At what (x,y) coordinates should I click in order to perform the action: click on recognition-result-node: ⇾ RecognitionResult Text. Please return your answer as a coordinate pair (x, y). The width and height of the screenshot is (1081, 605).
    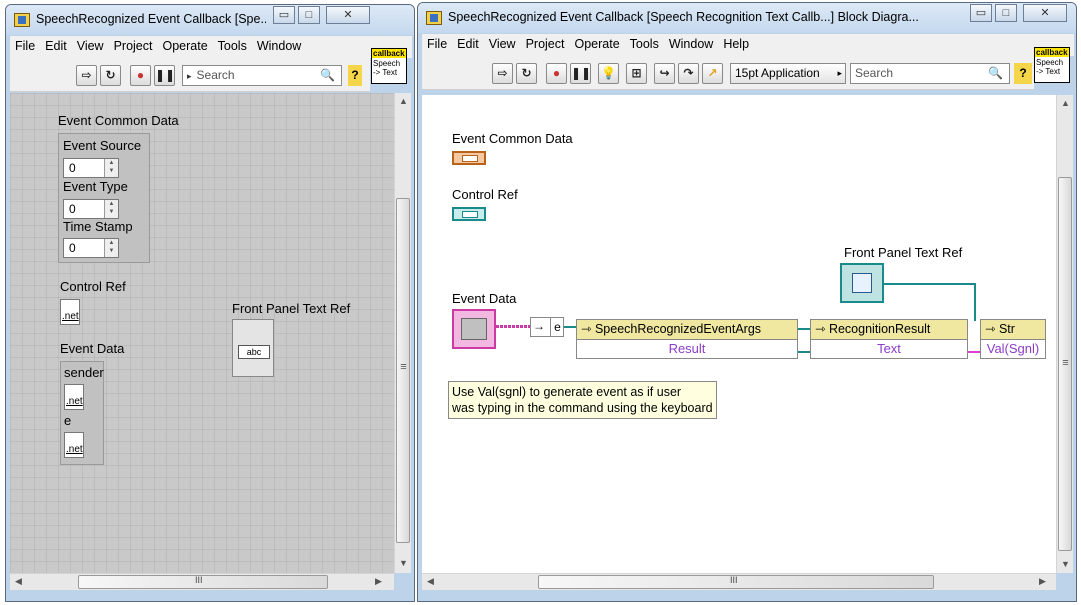
    Looking at the image, I should click on (889, 339).